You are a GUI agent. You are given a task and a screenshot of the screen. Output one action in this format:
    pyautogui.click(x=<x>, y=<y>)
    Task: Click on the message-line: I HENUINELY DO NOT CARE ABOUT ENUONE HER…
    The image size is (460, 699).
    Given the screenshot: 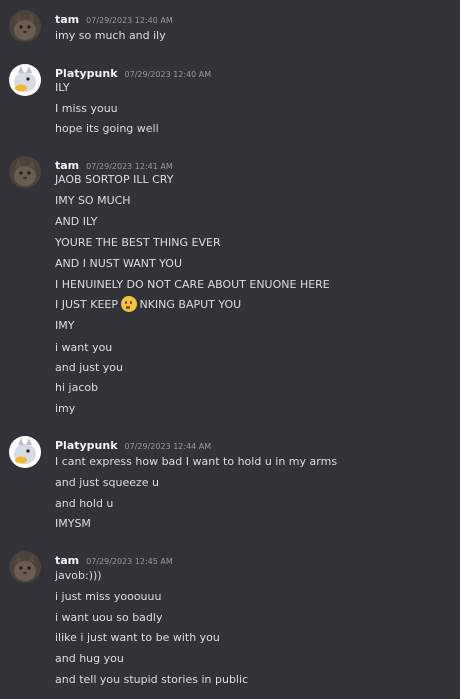 What is the action you would take?
    pyautogui.click(x=192, y=284)
    